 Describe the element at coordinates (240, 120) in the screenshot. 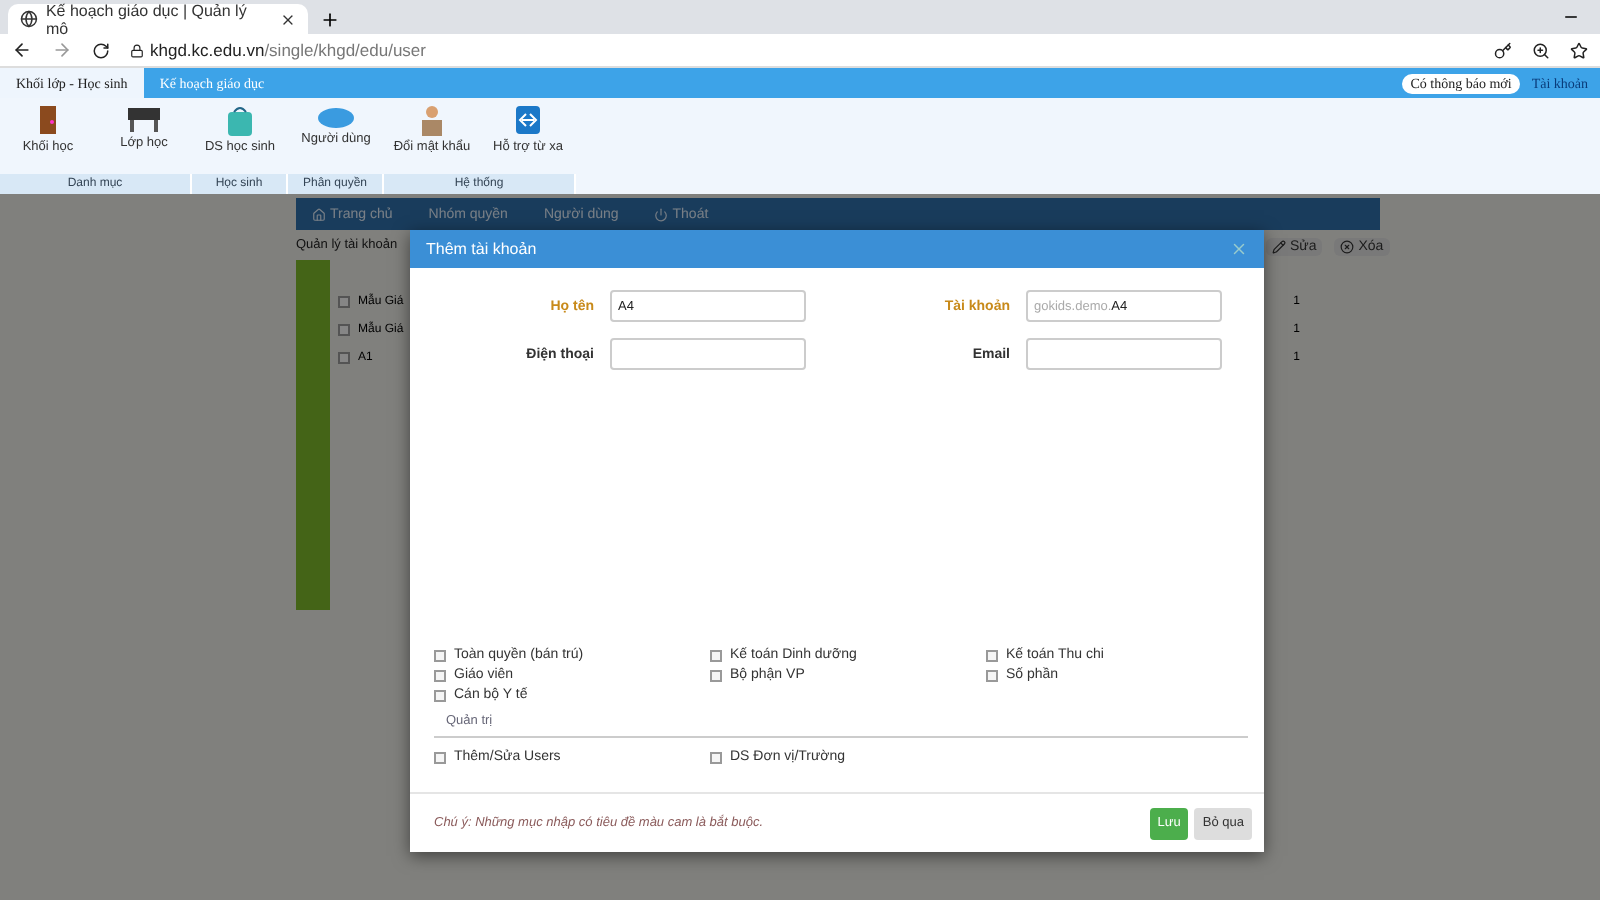

I see `bag-icon` at that location.